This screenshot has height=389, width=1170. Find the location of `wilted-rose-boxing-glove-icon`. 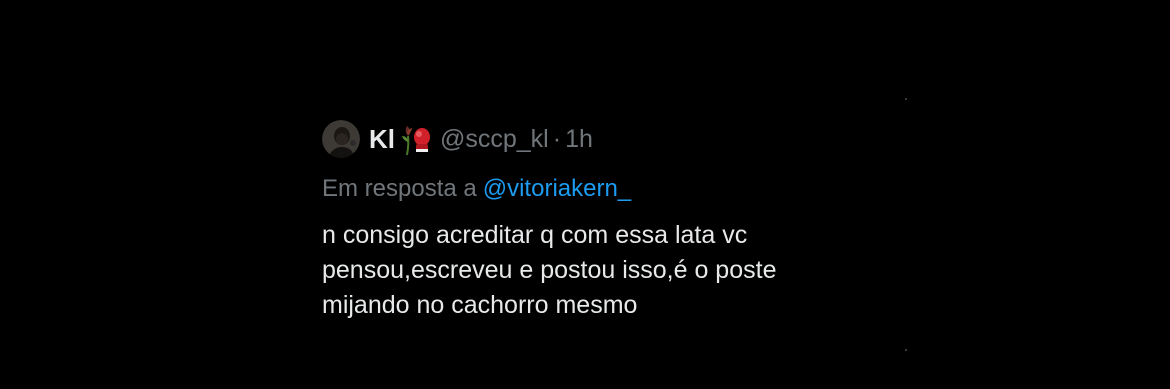

wilted-rose-boxing-glove-icon is located at coordinates (416, 141).